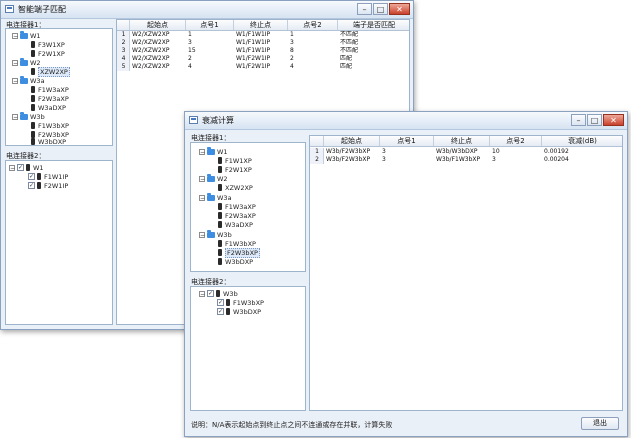 The width and height of the screenshot is (631, 438). I want to click on table-row: 1 W2/XZW2XP 1 W1/F1W1IP 1 不匹配, so click(263, 35).